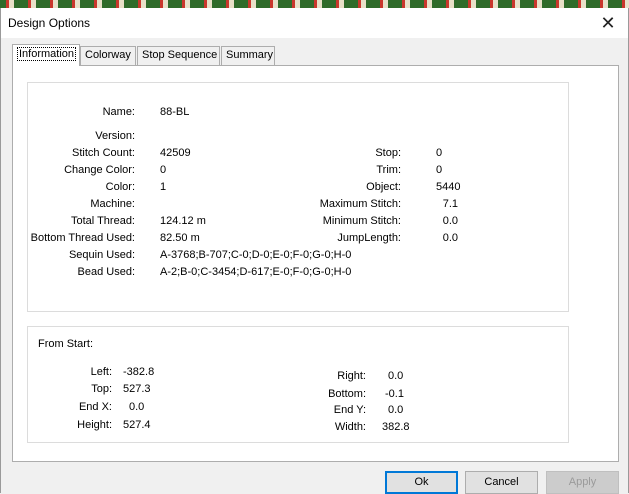  Describe the element at coordinates (175, 153) in the screenshot. I see `stitch-count-value: 42509` at that location.